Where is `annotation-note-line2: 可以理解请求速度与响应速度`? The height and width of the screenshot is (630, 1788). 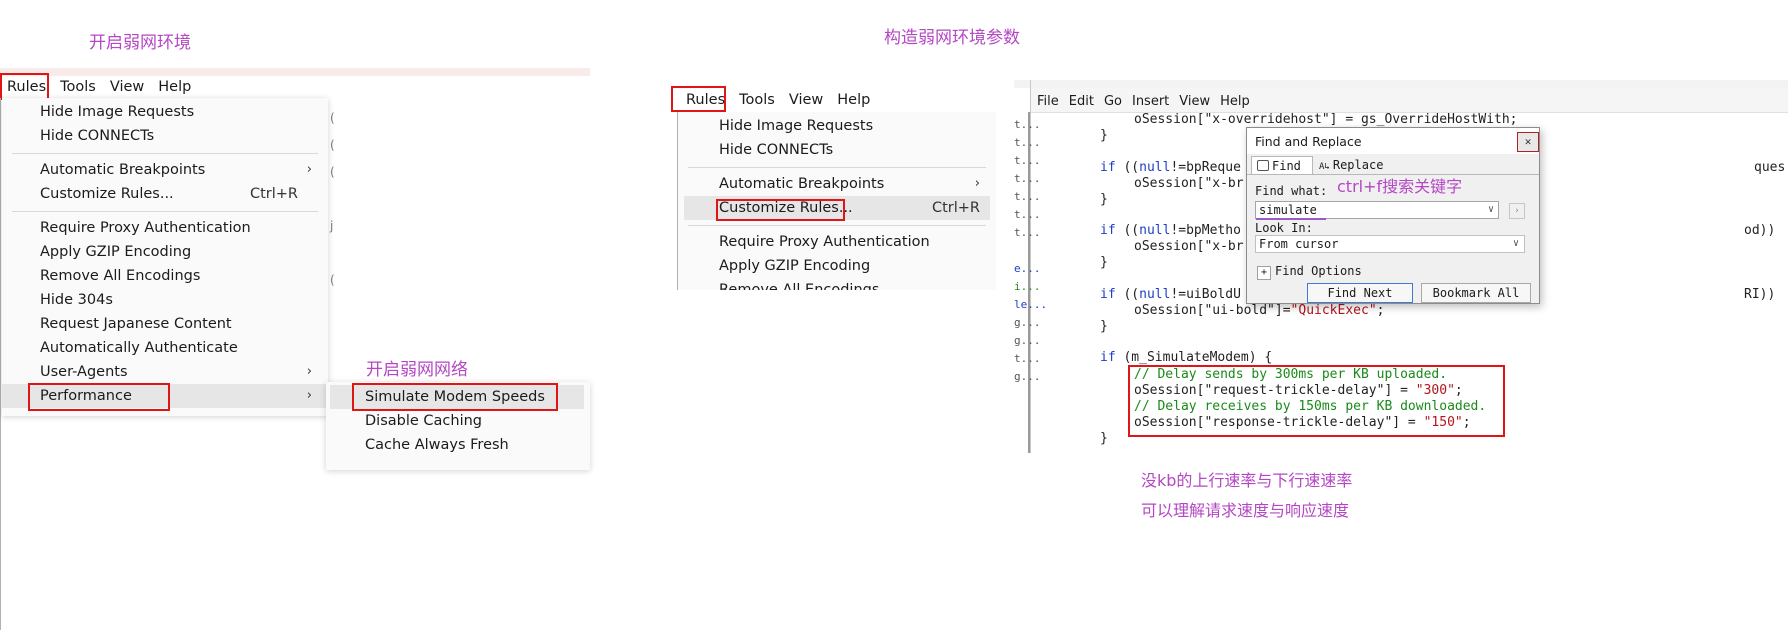
annotation-note-line2: 可以理解请求速度与响应速度 is located at coordinates (1245, 510).